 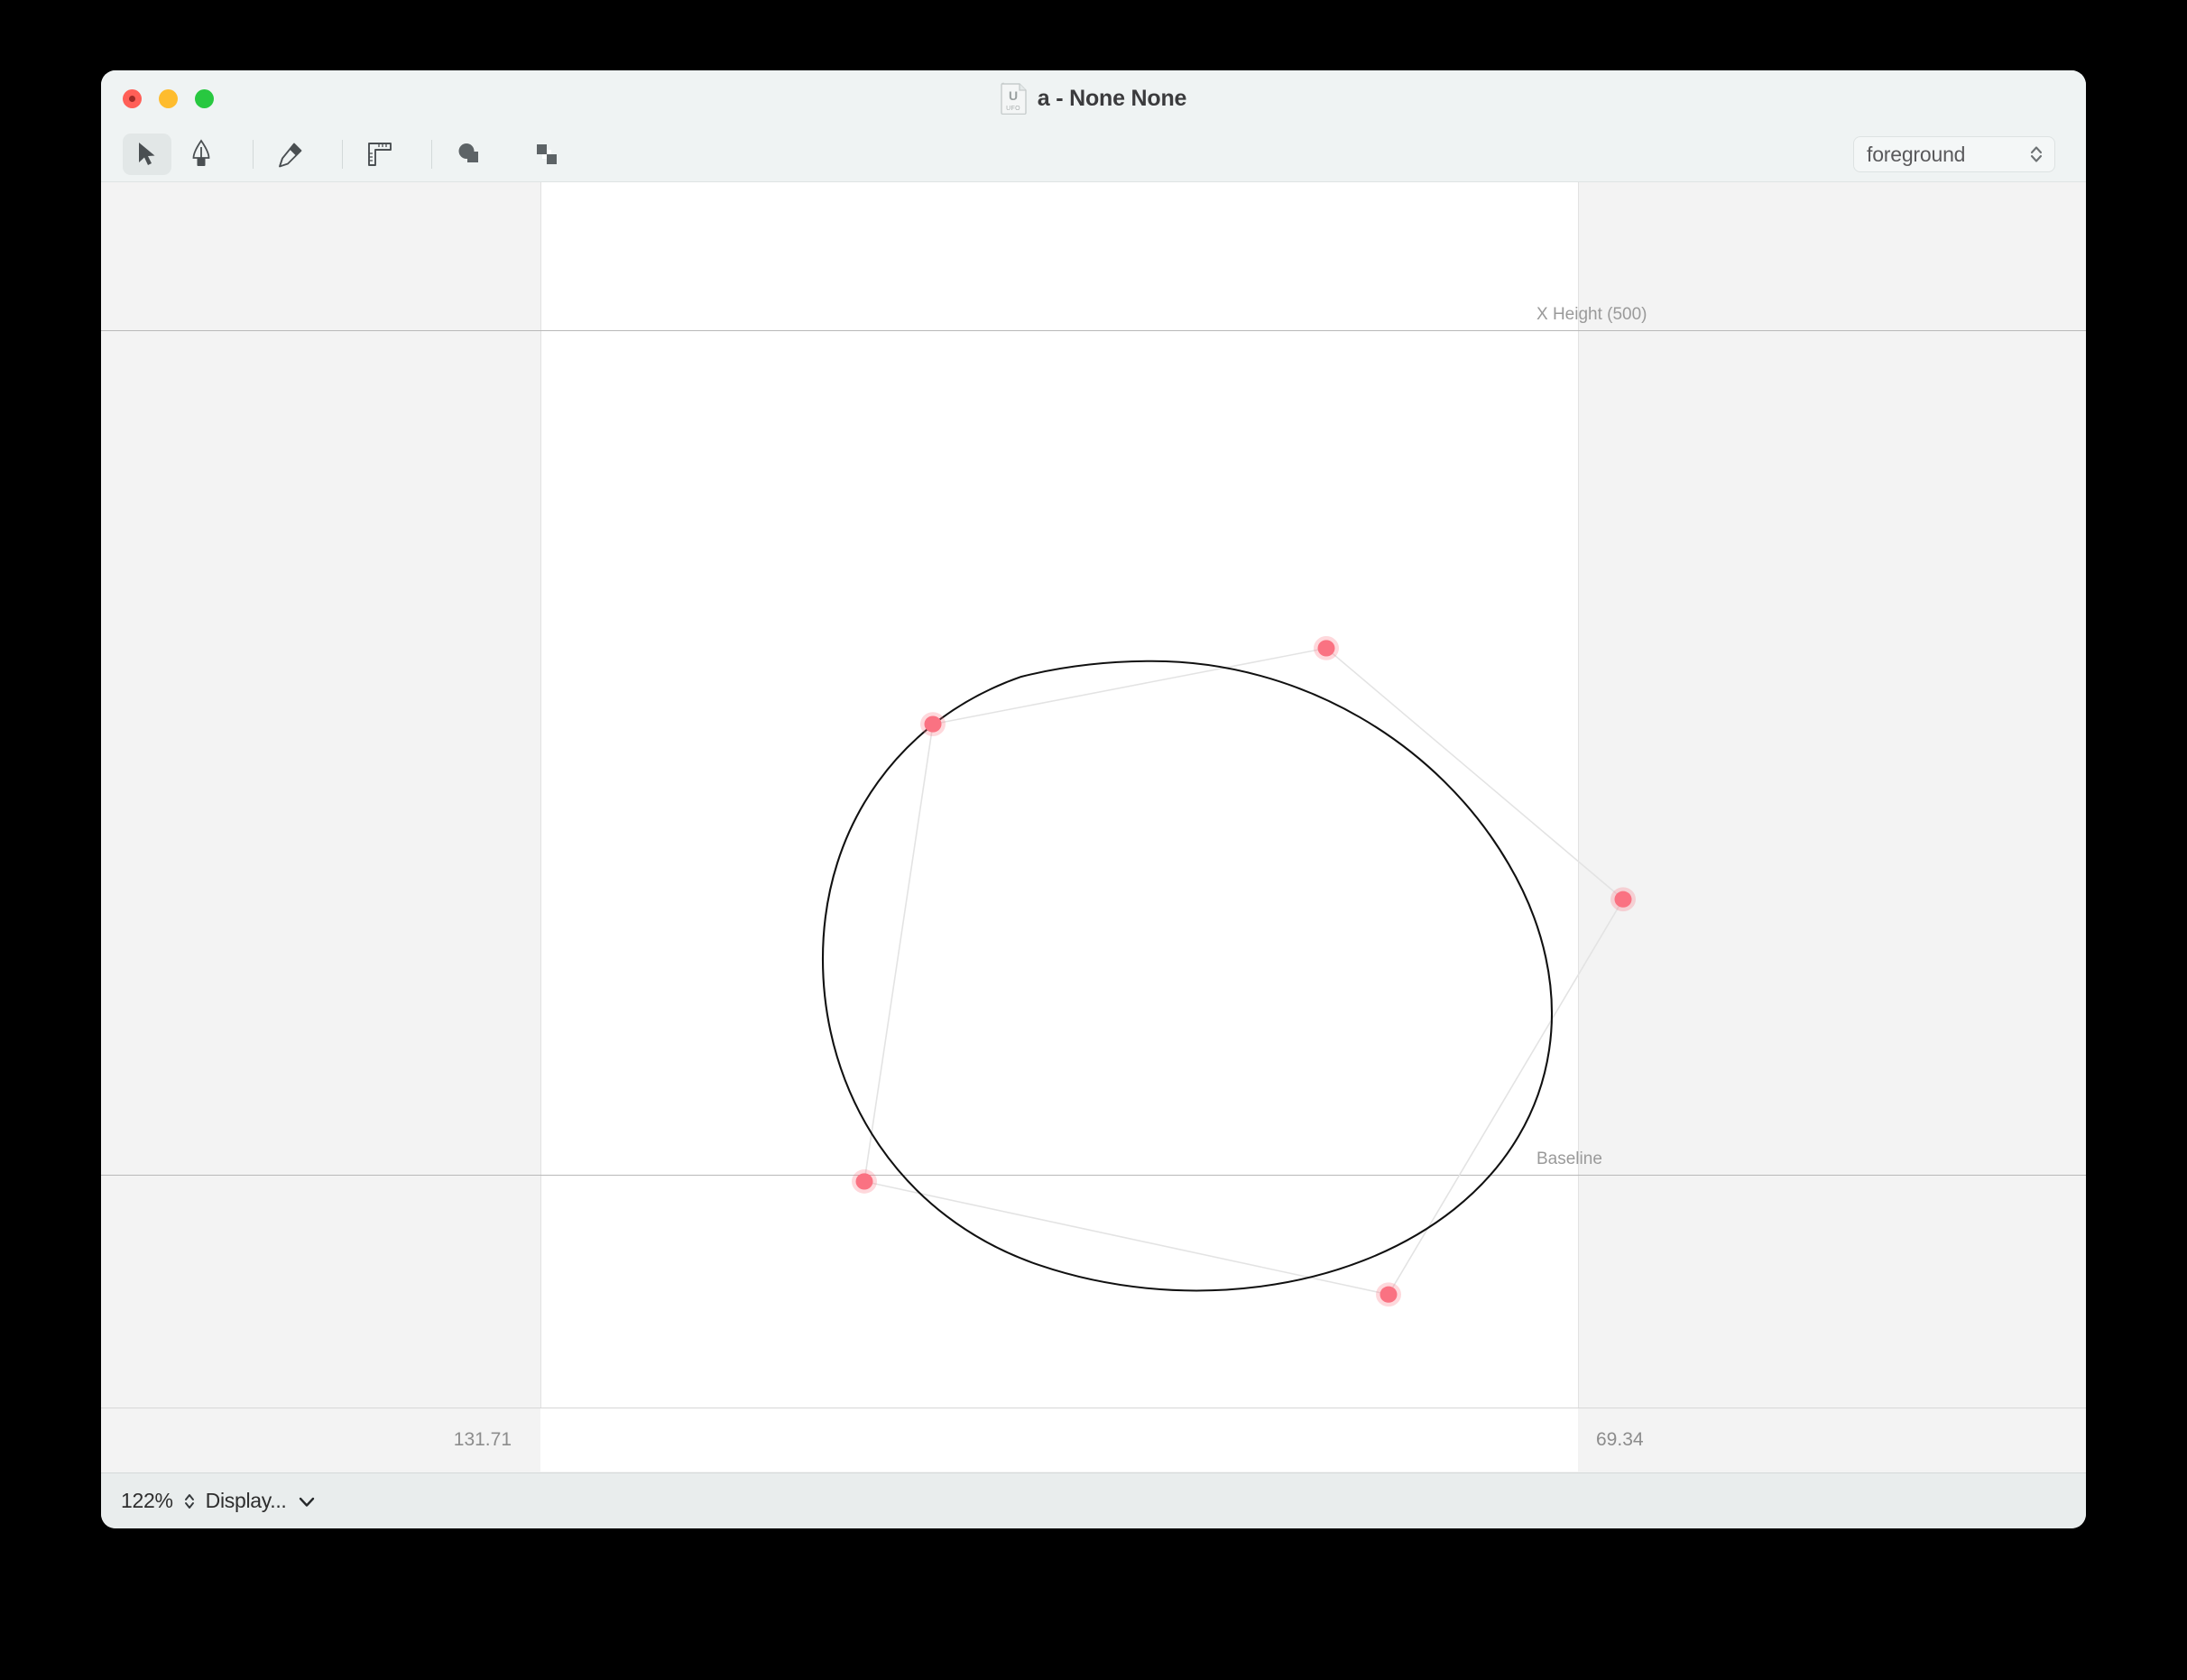 What do you see at coordinates (1389, 1294) in the screenshot?
I see `point-bottom` at bounding box center [1389, 1294].